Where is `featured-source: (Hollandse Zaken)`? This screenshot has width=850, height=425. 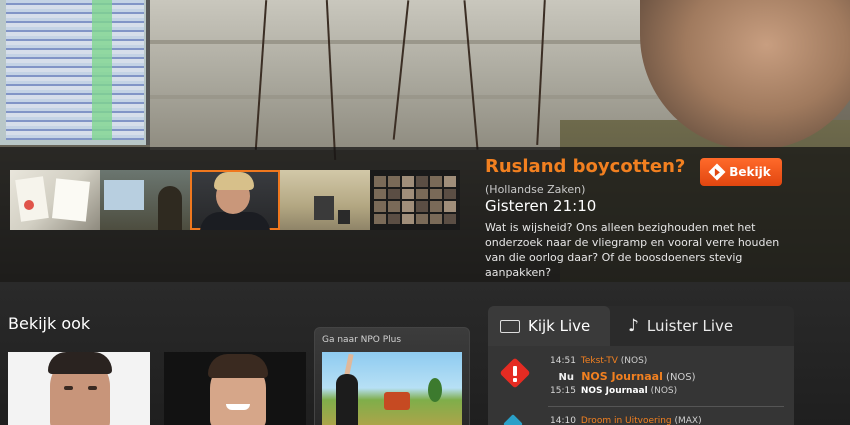
featured-source: (Hollandse Zaken) is located at coordinates (535, 189).